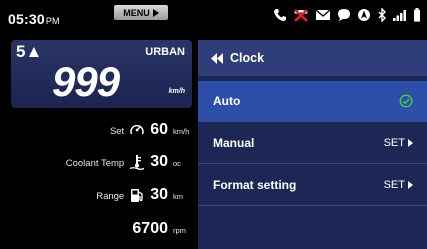 The image size is (427, 249). I want to click on bluetooth-icon, so click(382, 15).